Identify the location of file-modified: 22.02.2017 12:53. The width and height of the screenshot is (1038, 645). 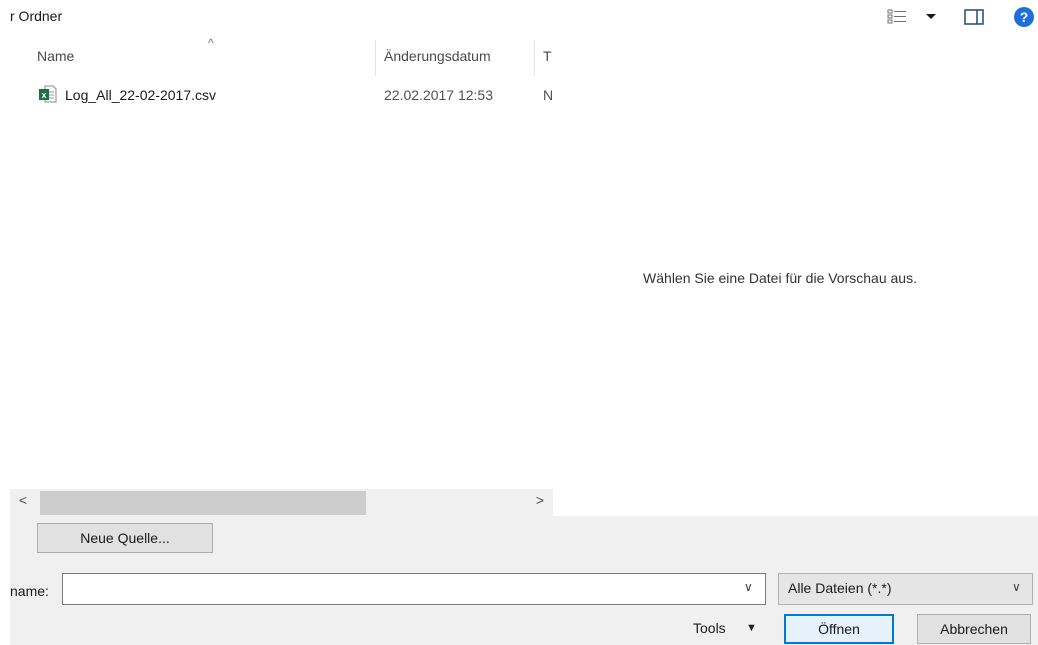
(438, 95).